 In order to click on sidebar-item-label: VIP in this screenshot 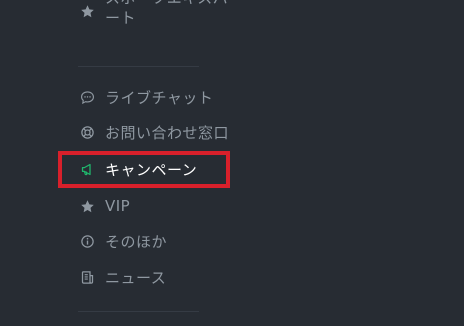, I will do `click(118, 206)`.